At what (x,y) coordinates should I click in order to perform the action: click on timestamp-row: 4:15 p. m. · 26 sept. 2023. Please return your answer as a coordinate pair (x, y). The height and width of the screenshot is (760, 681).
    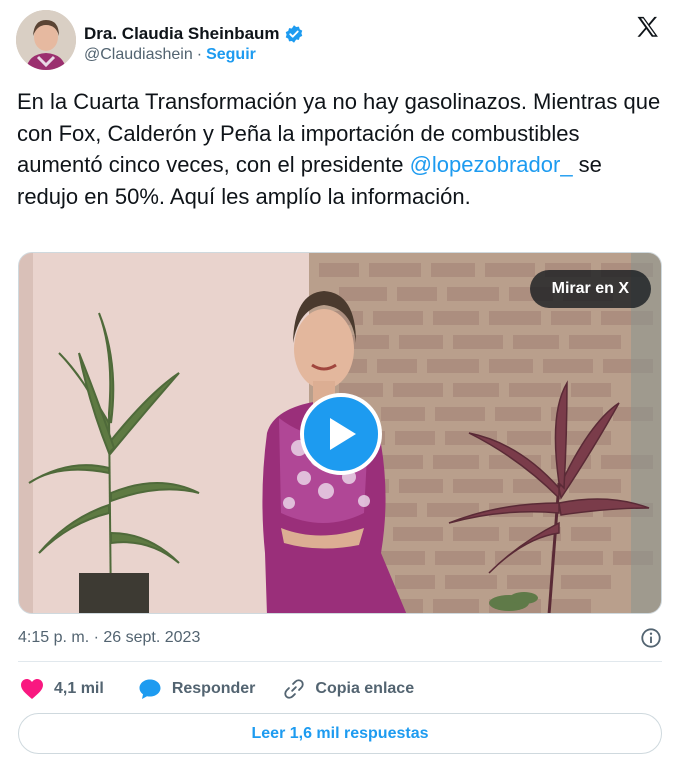
    Looking at the image, I should click on (340, 638).